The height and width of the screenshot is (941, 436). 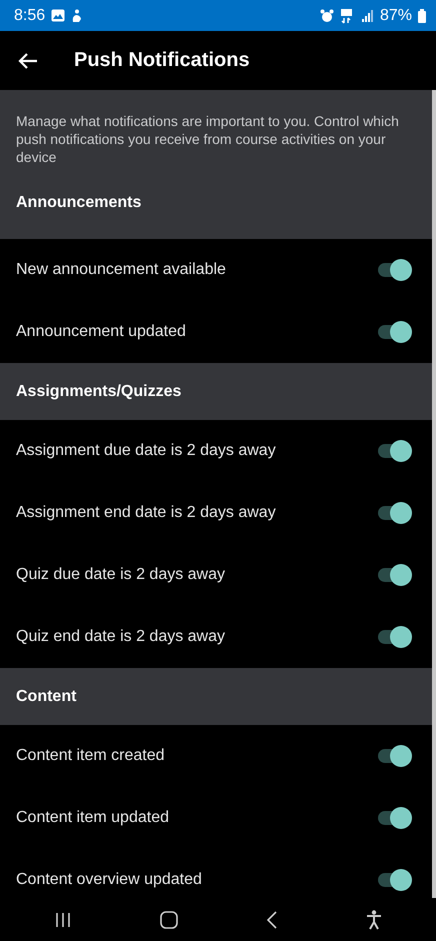 I want to click on setting-label: Content overview updated, so click(x=109, y=880).